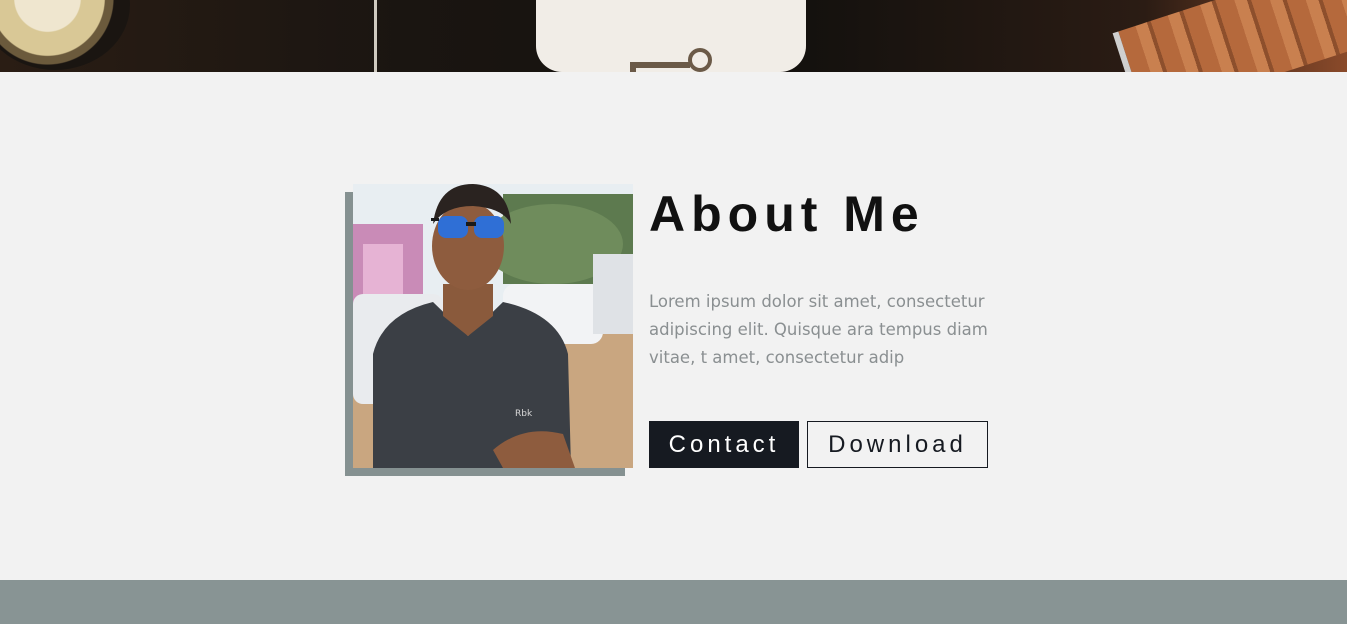 This screenshot has width=1347, height=624. I want to click on profile-photo: Rbk, so click(493, 326).